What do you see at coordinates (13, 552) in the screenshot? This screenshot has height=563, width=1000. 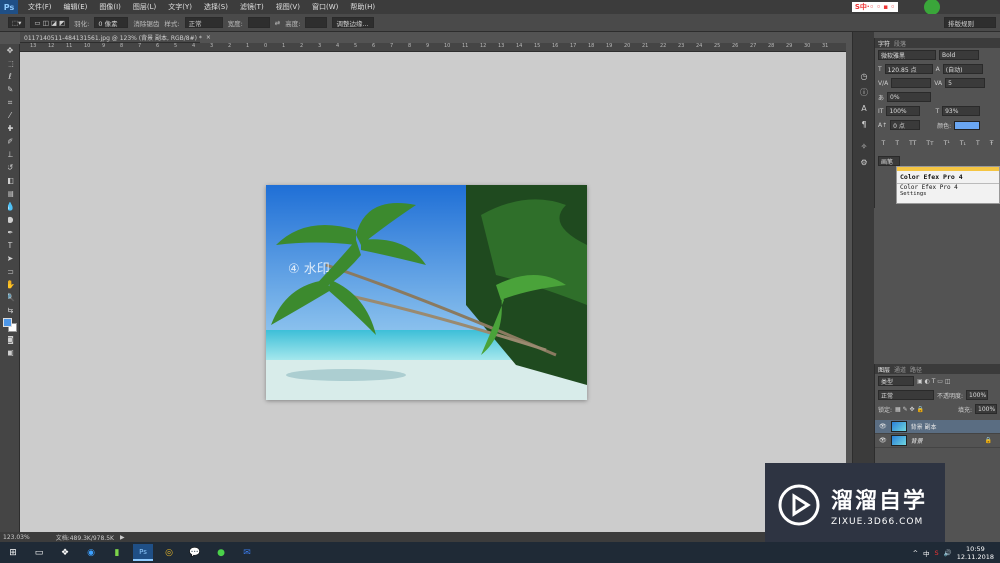 I see `start-windows-icon: ⊞` at bounding box center [13, 552].